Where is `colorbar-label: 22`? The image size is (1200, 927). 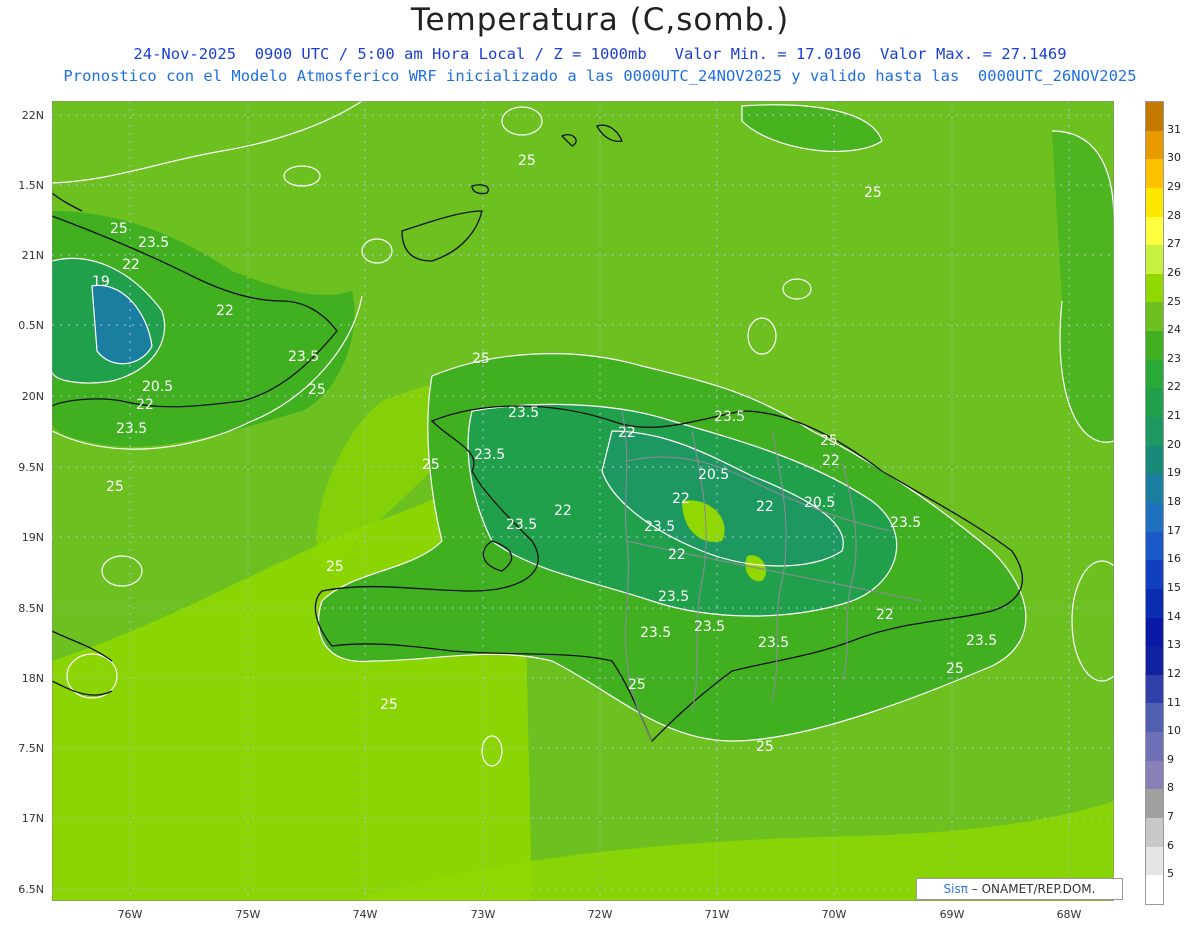
colorbar-label: 22 is located at coordinates (1174, 387).